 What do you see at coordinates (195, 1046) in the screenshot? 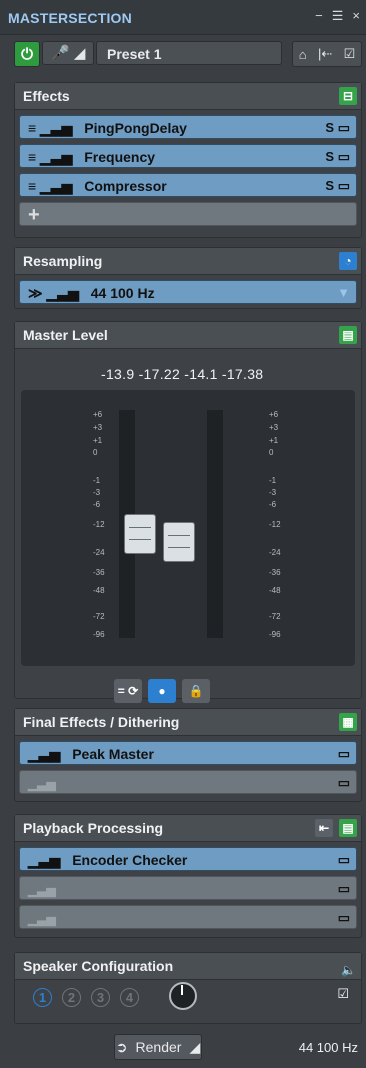
I see `render-dropdown-icon: ◢` at bounding box center [195, 1046].